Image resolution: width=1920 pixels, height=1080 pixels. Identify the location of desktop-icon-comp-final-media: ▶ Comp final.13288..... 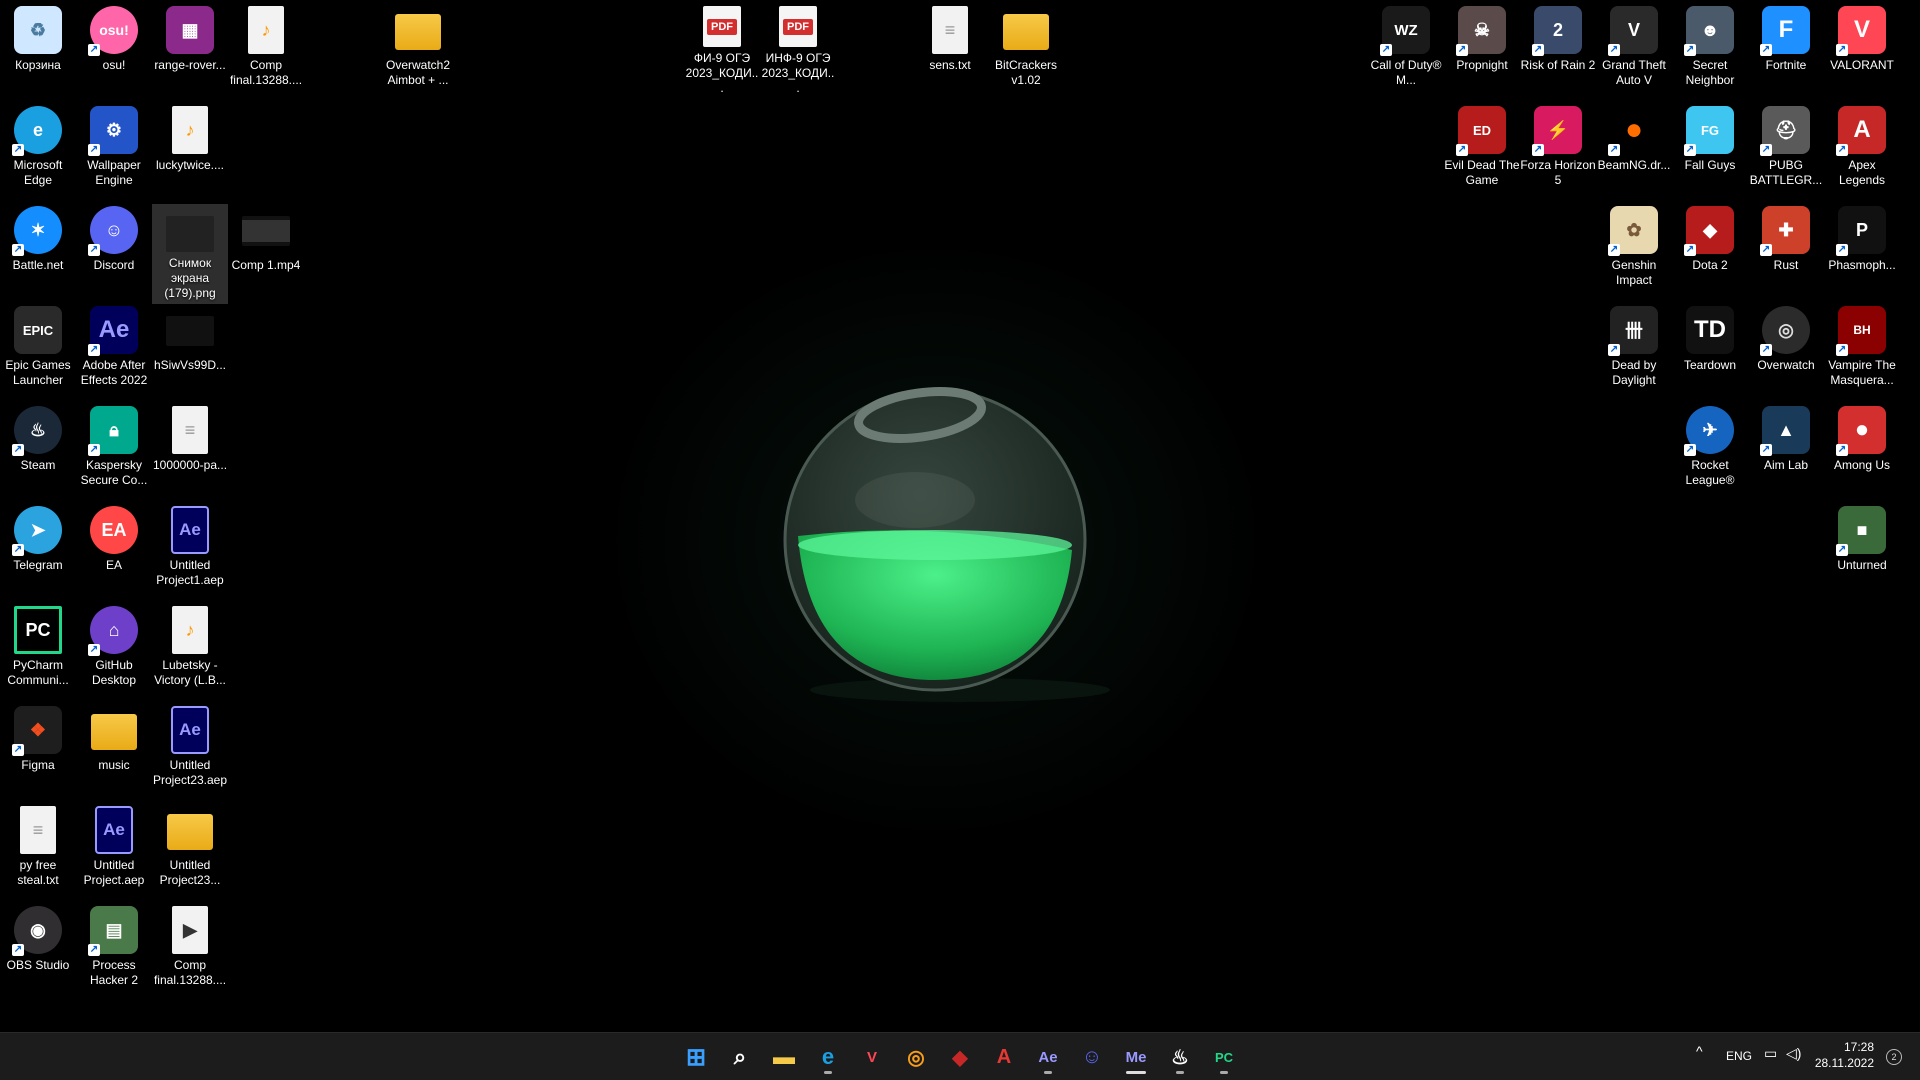
(190, 948).